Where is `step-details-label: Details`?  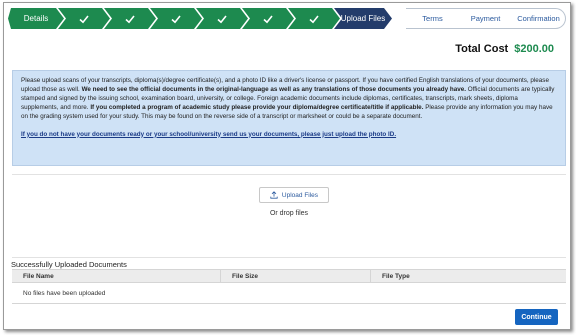 step-details-label: Details is located at coordinates (36, 18).